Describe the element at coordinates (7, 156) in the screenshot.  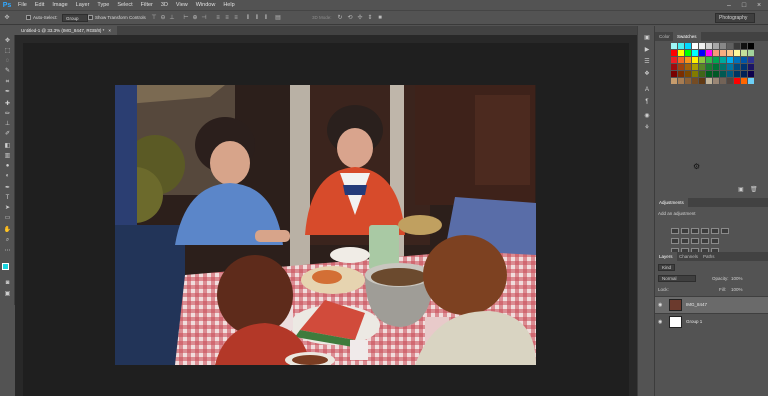
I see `gradient-tool-icon: ▥` at that location.